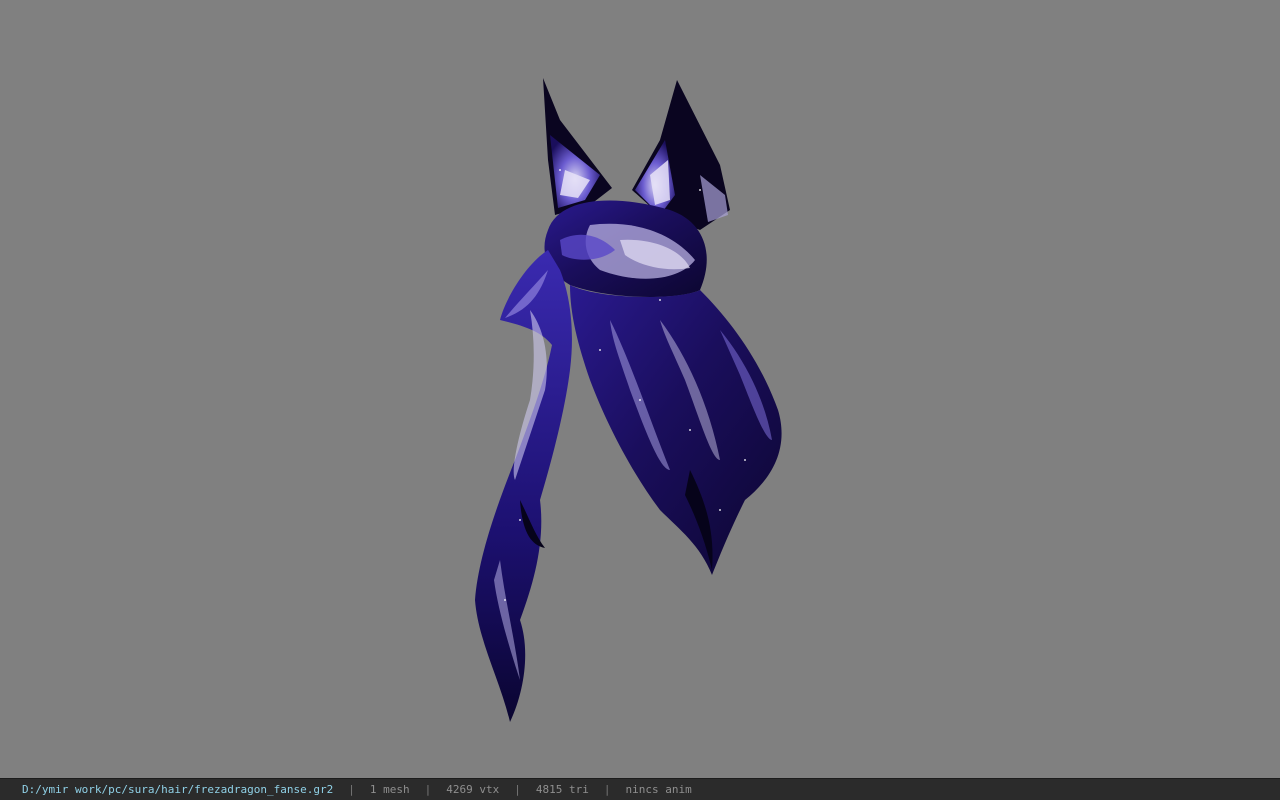 This screenshot has height=800, width=1280. I want to click on vertex-count: 4269 vtx, so click(473, 789).